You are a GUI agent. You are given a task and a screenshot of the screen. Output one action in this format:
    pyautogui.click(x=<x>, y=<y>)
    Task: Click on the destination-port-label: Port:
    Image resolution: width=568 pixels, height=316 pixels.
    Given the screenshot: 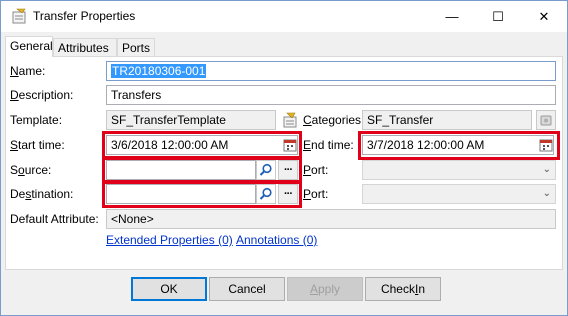 What is the action you would take?
    pyautogui.click(x=316, y=194)
    